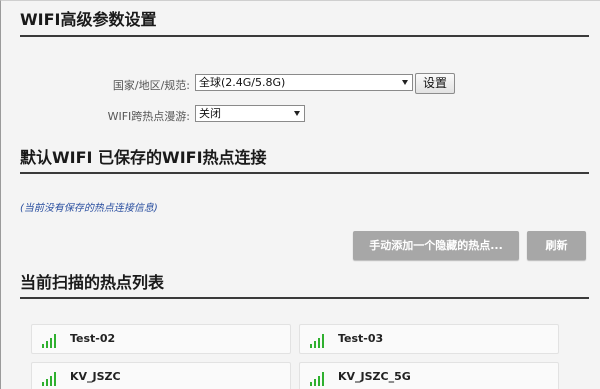 This screenshot has height=389, width=600. Describe the element at coordinates (304, 173) in the screenshot. I see `saved-hotspots-divider` at that location.